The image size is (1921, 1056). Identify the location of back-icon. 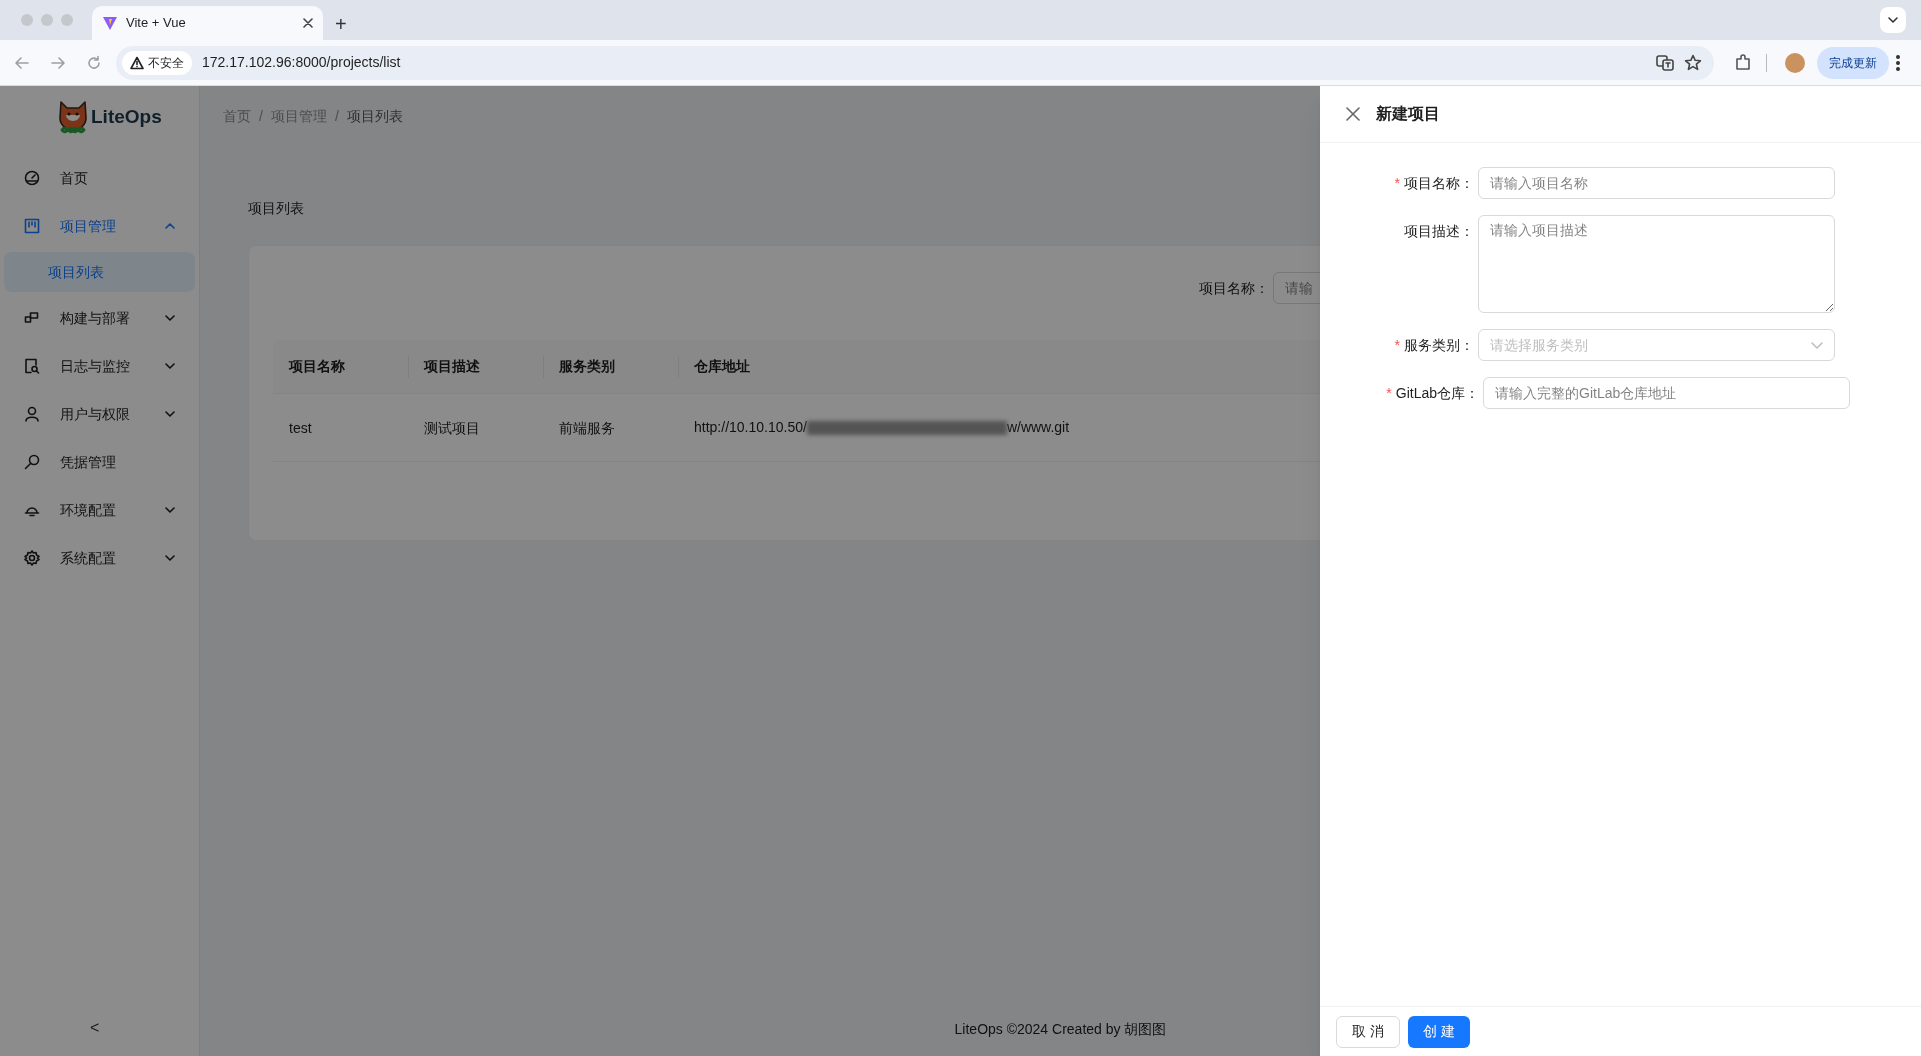
(22, 62).